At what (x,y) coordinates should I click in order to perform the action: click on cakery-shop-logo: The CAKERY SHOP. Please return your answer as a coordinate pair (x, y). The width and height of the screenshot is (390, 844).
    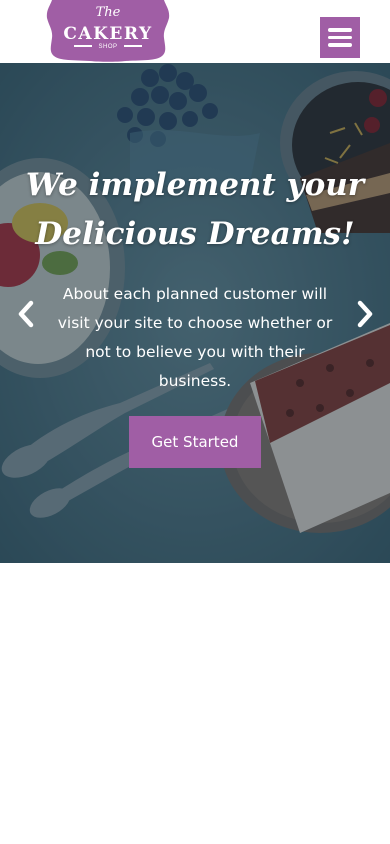
    Looking at the image, I should click on (108, 32).